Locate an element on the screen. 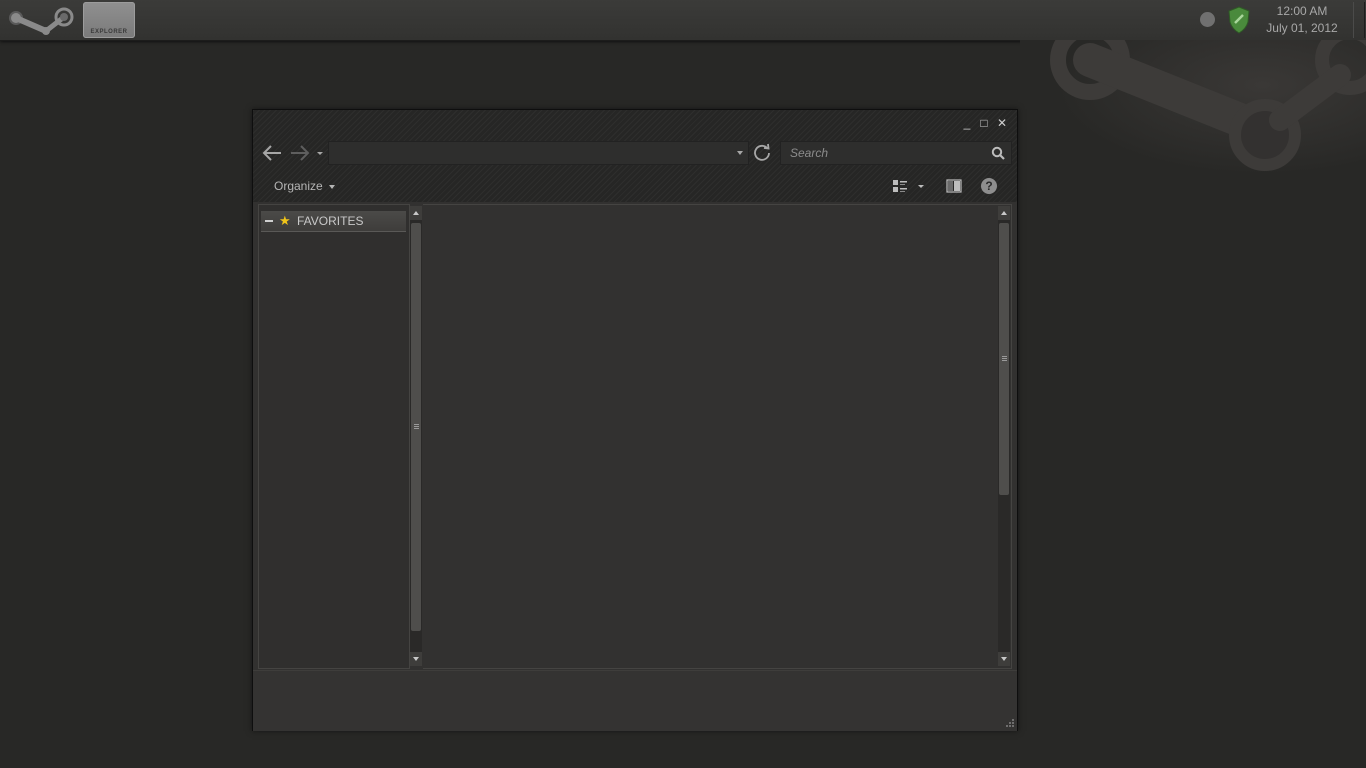 Image resolution: width=1366 pixels, height=768 pixels. status-indicator-icon is located at coordinates (1207, 19).